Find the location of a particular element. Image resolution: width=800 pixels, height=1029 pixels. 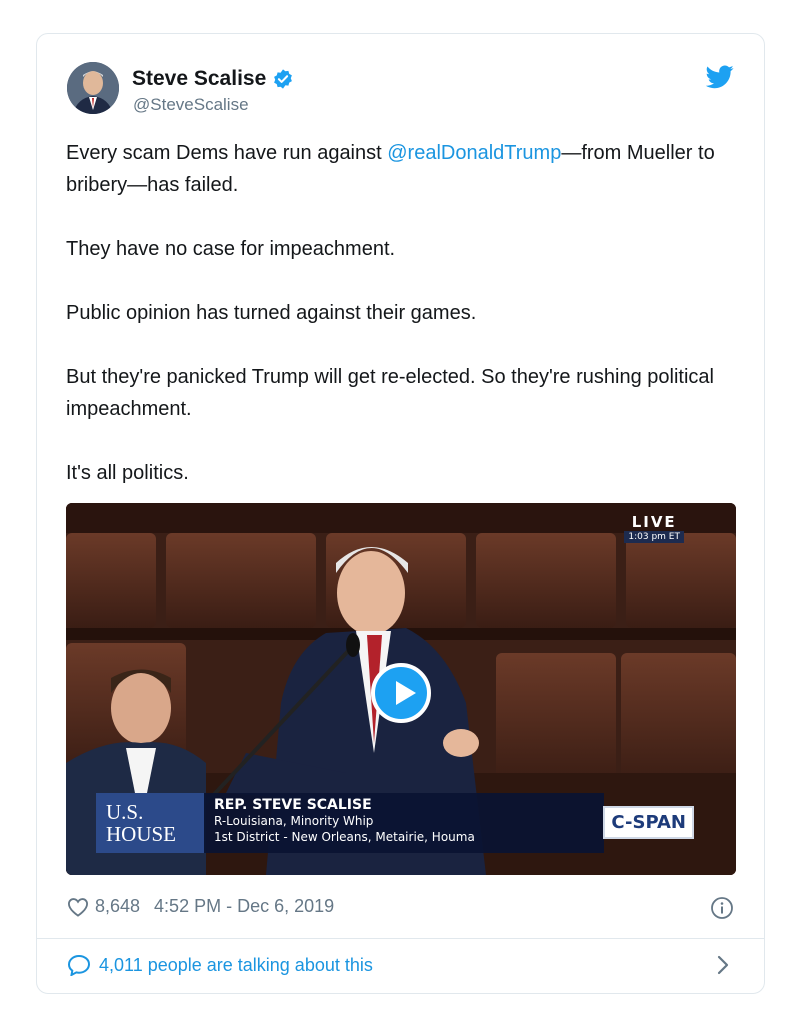

like-count: 8,648 is located at coordinates (117, 906).